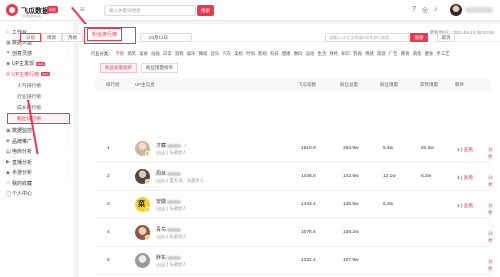 This screenshot has width=500, height=277. Describe the element at coordinates (286, 54) in the screenshot. I see `industry-option: 健康` at that location.